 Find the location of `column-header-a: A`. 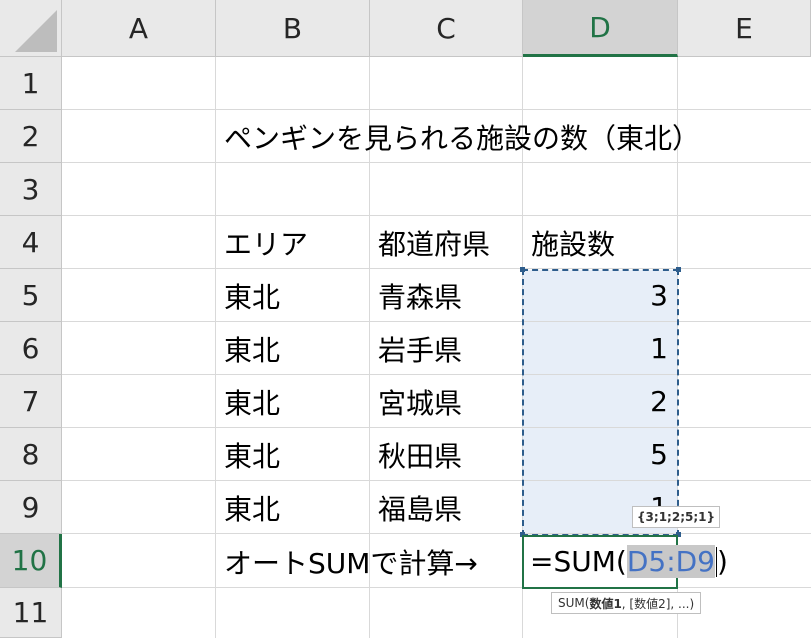

column-header-a: A is located at coordinates (139, 28).